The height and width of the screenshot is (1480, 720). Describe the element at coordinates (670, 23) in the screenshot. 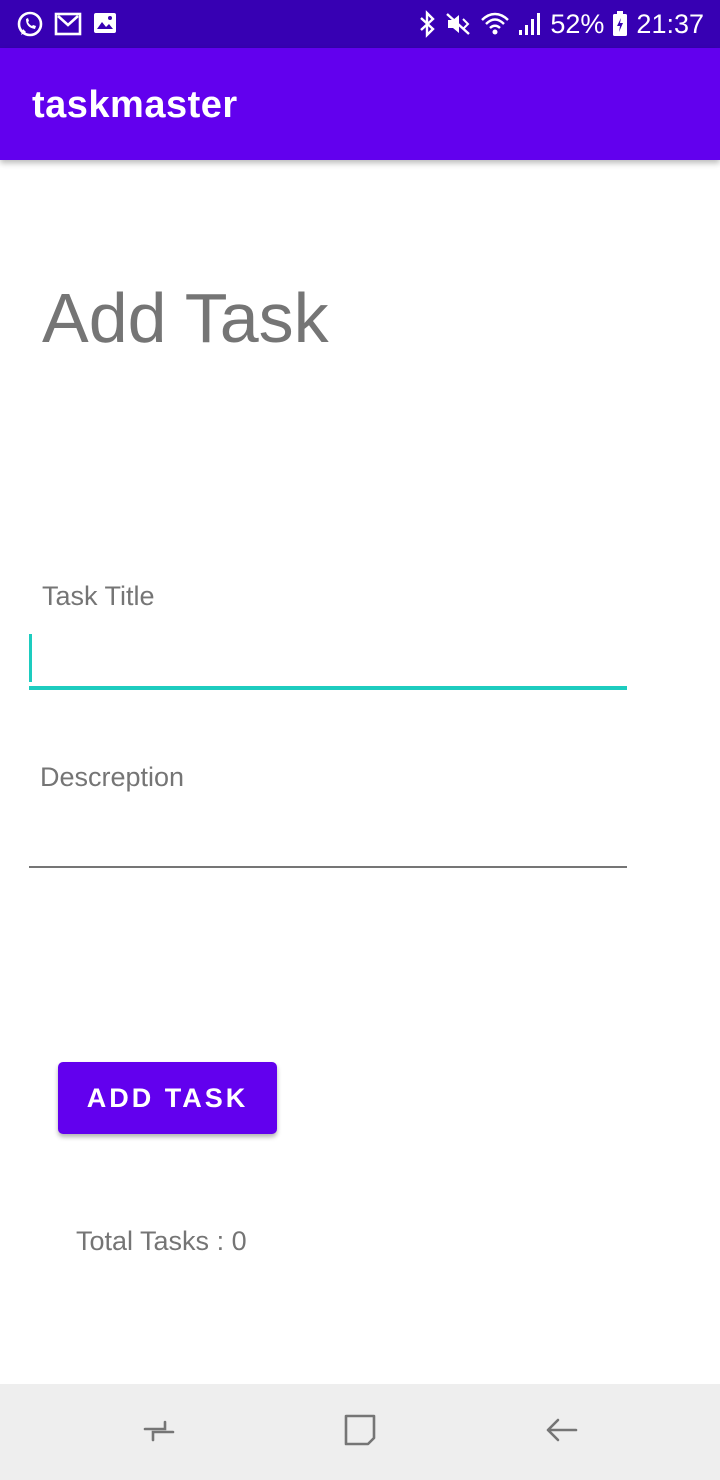

I see `clock: 21:37` at that location.